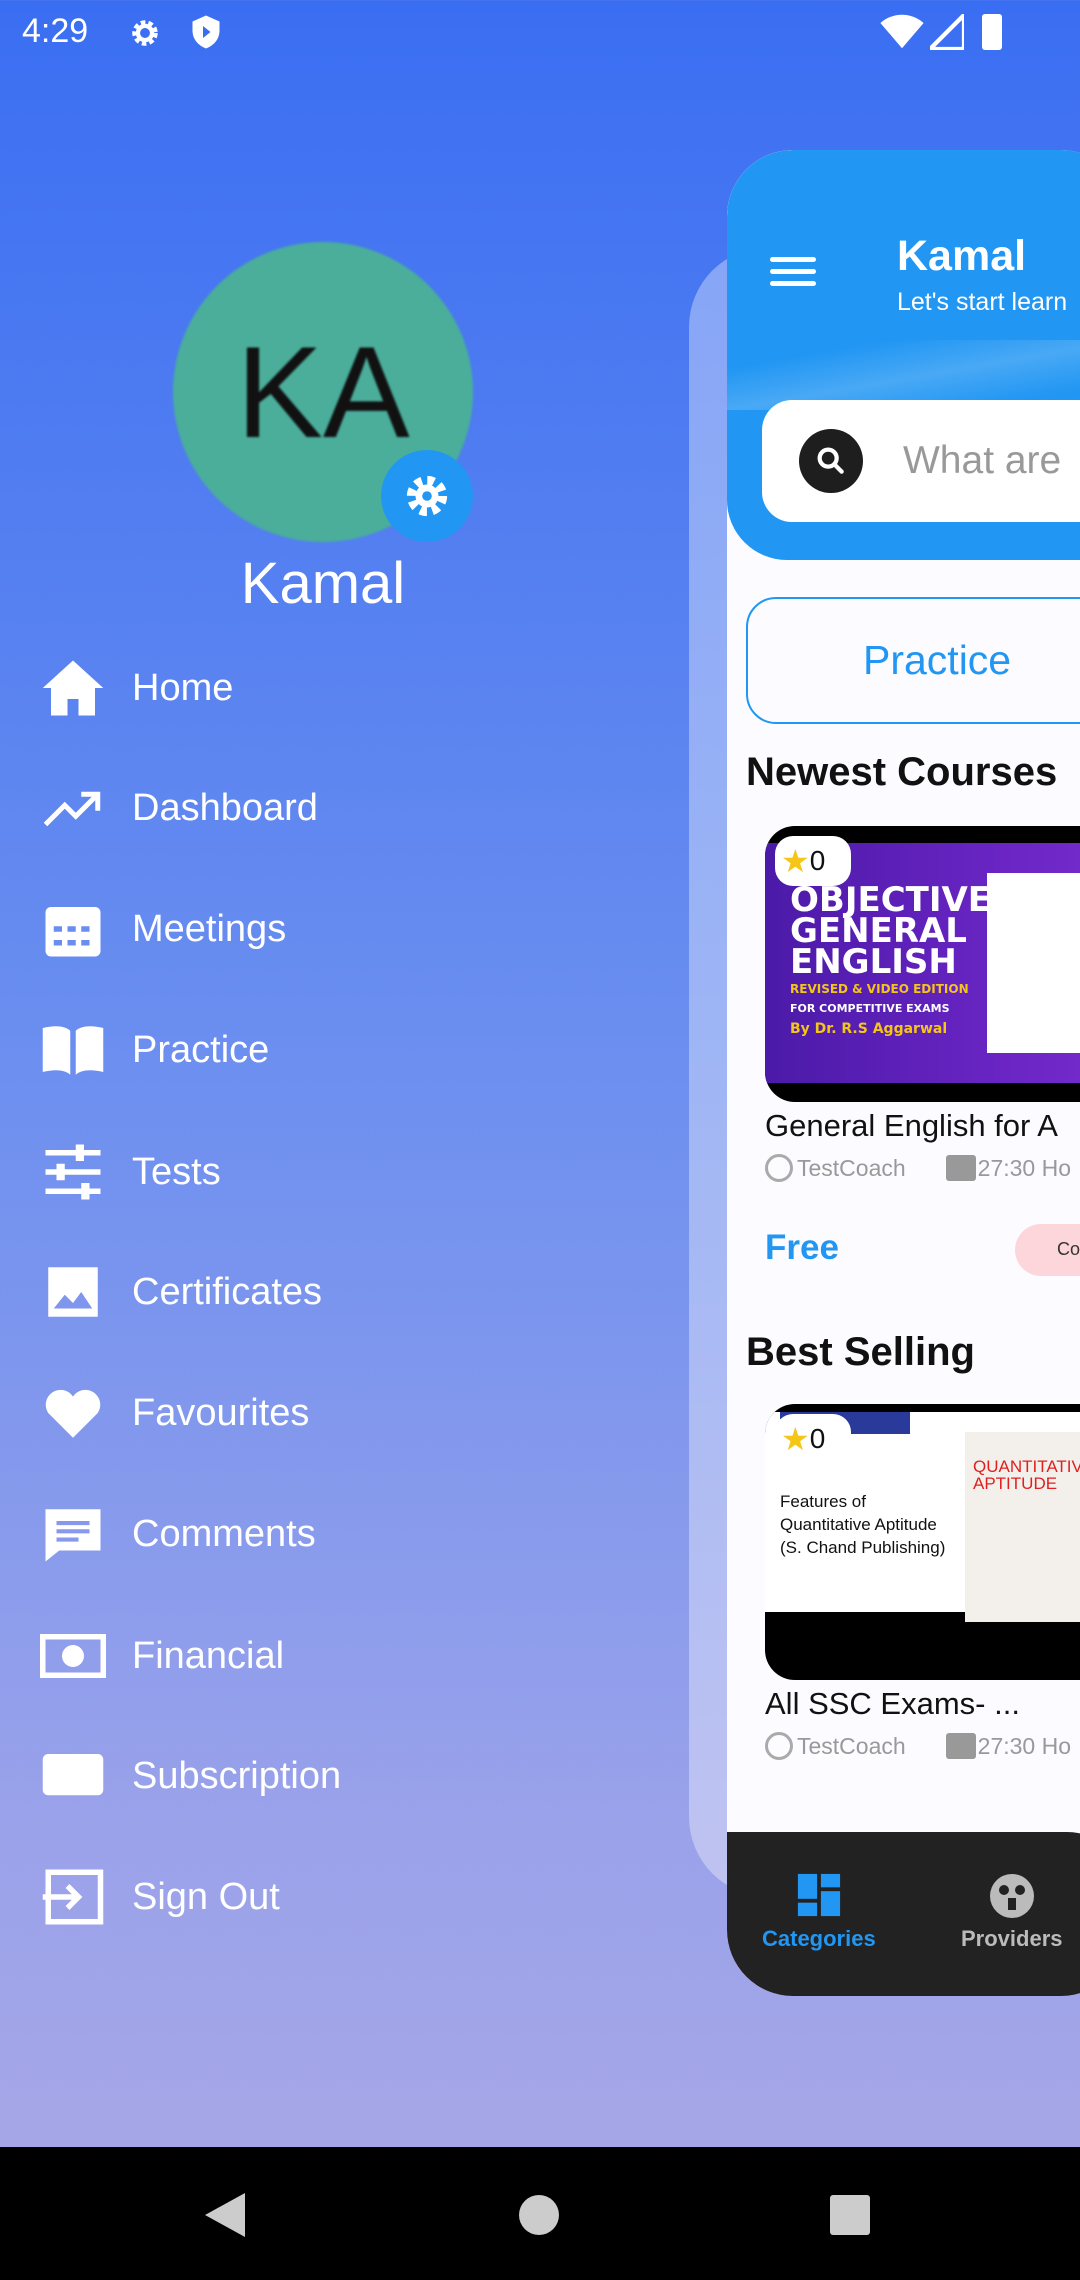  What do you see at coordinates (73, 688) in the screenshot?
I see `home-icon` at bounding box center [73, 688].